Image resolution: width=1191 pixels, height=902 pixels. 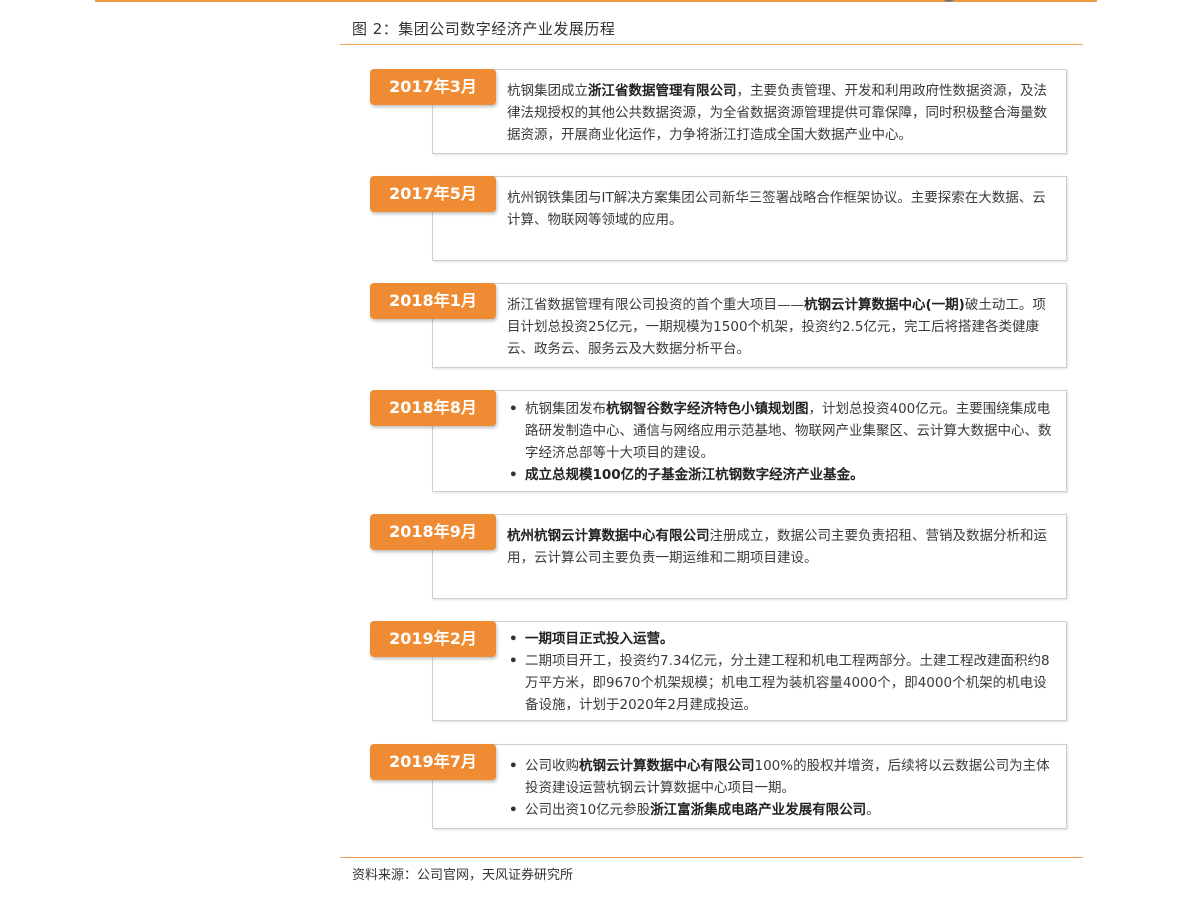 I want to click on bold-text-run: 杭钢智谷数字经济特色小镇规划图, so click(x=707, y=409).